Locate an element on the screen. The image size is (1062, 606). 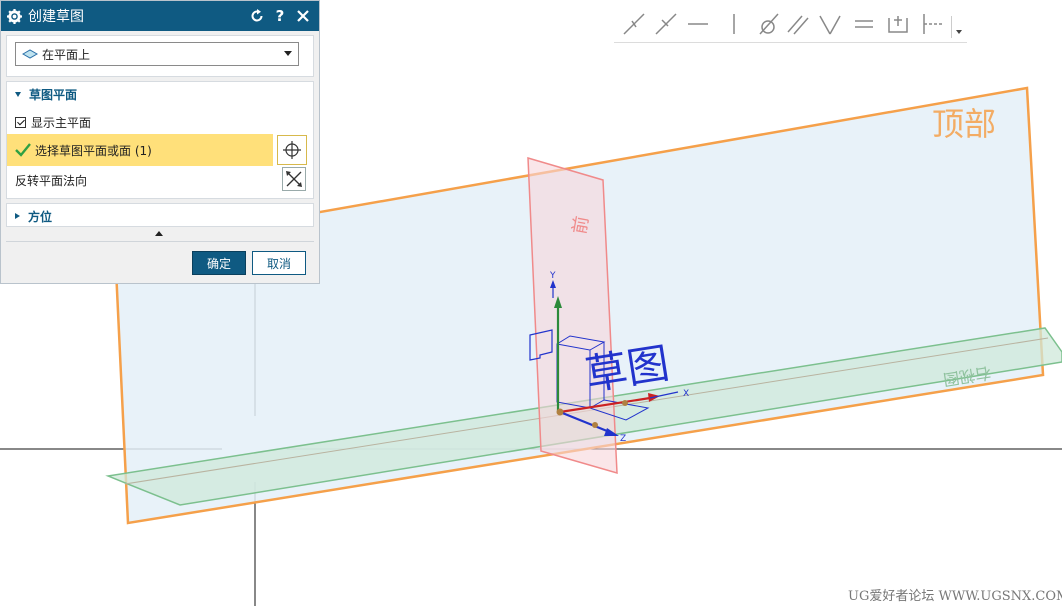
select-plane-row: 选择草图平面或面 (1) is located at coordinates (140, 150).